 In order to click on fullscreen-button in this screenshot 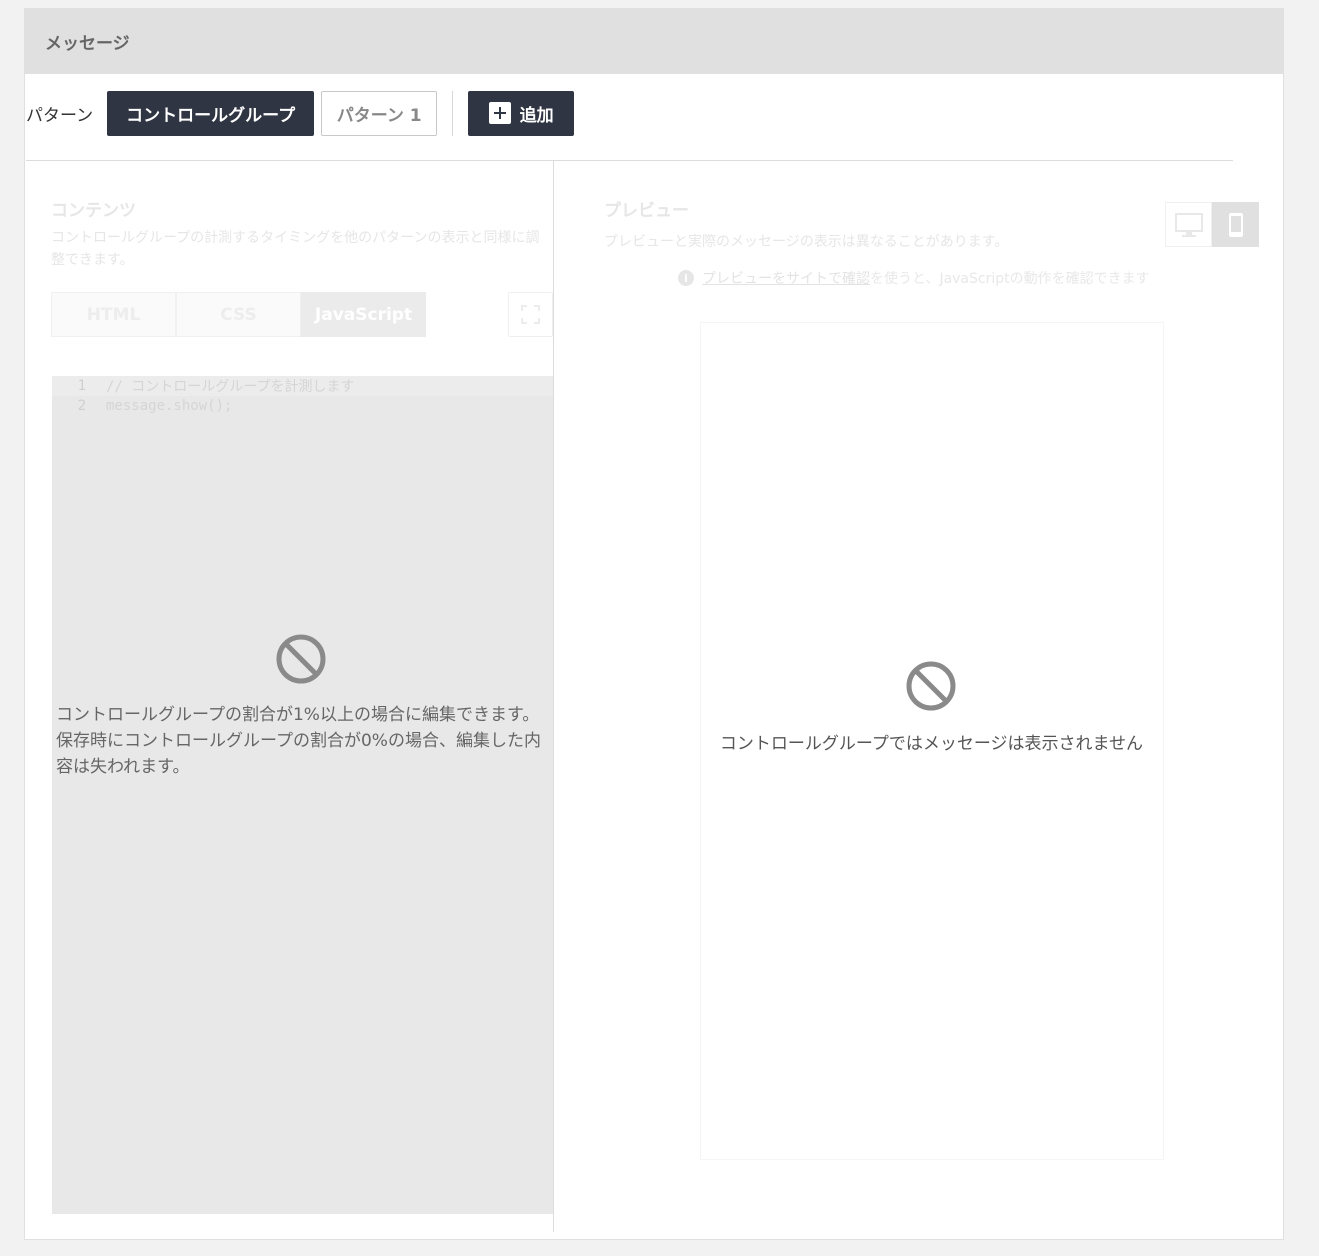, I will do `click(530, 314)`.